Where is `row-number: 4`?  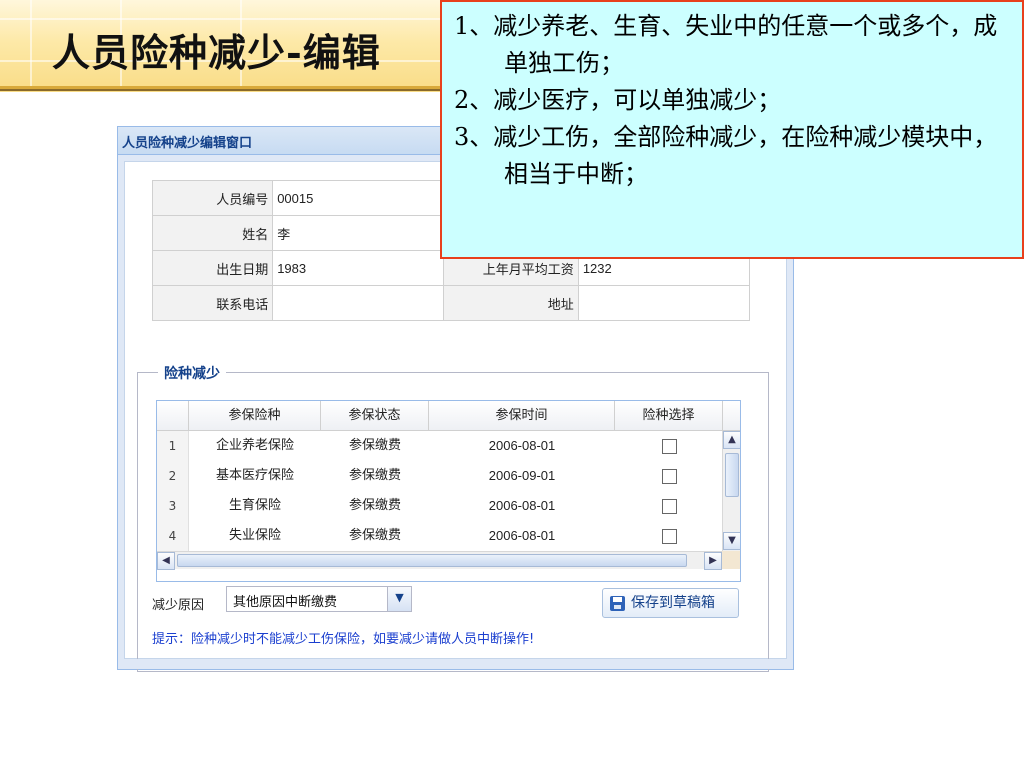
row-number: 4 is located at coordinates (173, 536).